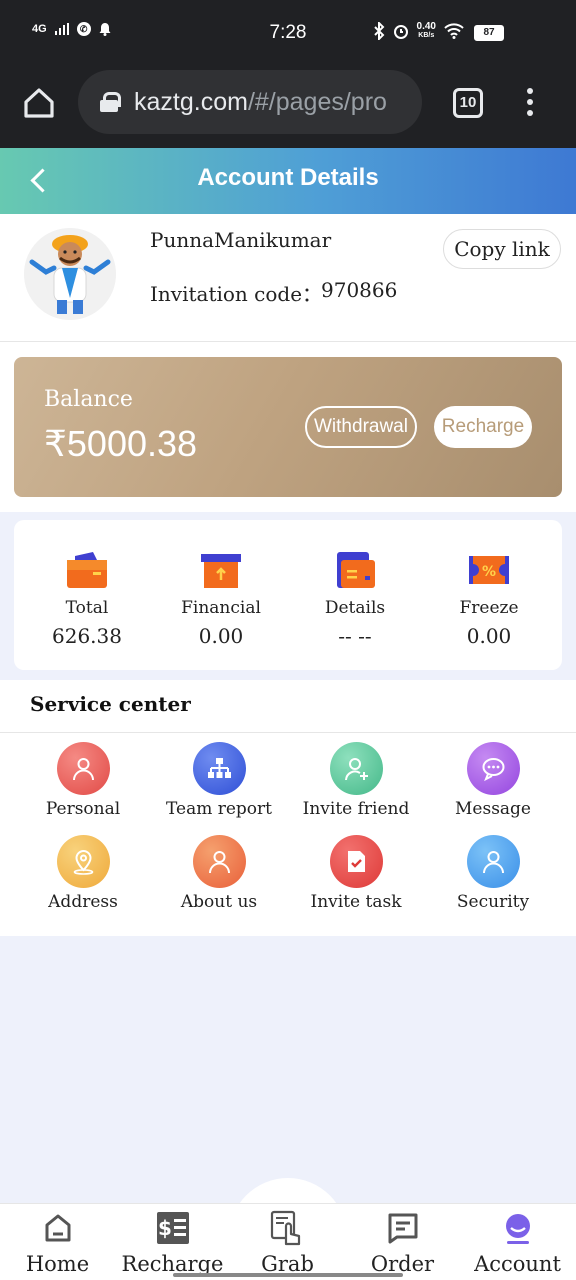 The height and width of the screenshot is (1280, 576). What do you see at coordinates (468, 103) in the screenshot?
I see `tab-switcher-button: 10` at bounding box center [468, 103].